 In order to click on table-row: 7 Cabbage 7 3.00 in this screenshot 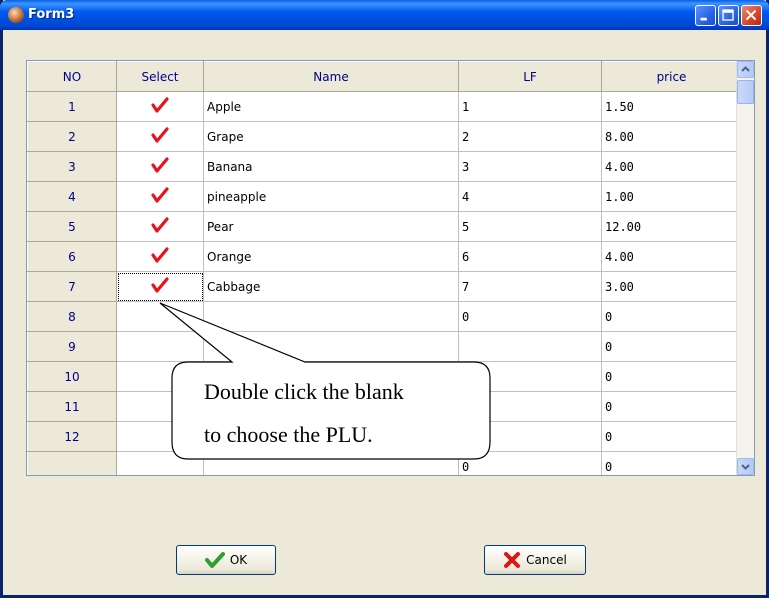, I will do `click(384, 286)`.